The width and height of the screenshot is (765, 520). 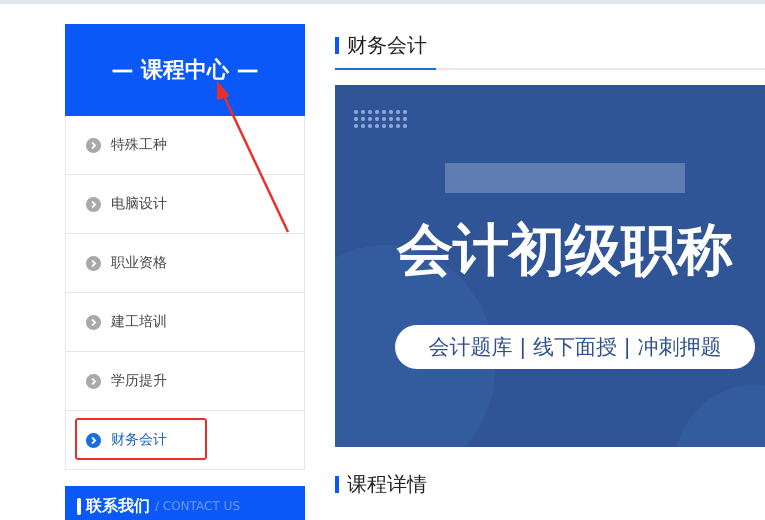 What do you see at coordinates (387, 45) in the screenshot?
I see `section-heading: 财务会计` at bounding box center [387, 45].